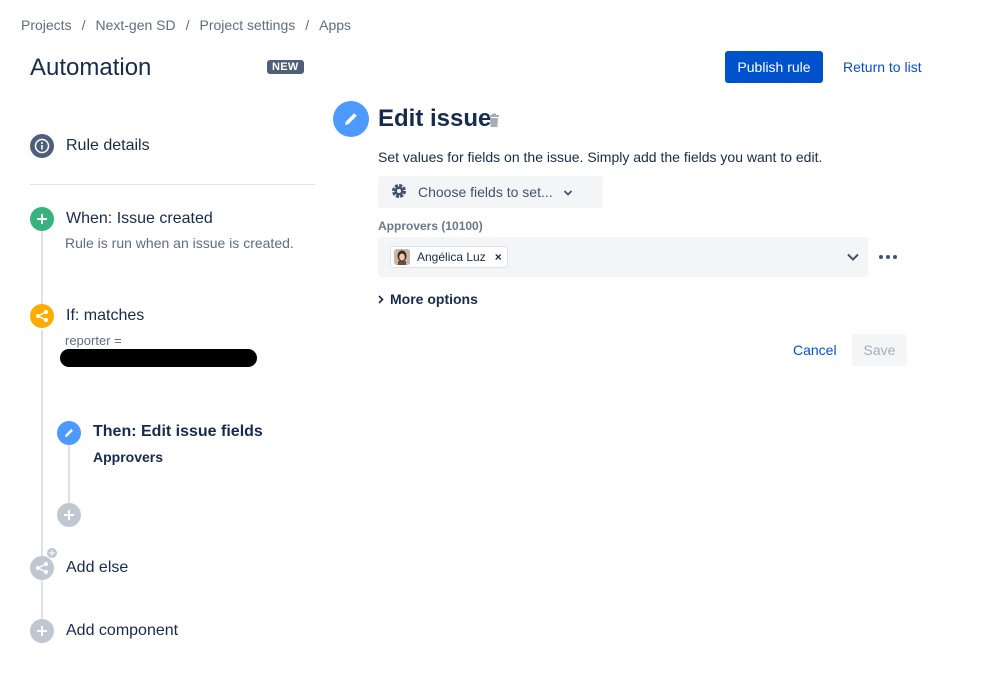 The width and height of the screenshot is (999, 679). I want to click on add-action-icon, so click(69, 515).